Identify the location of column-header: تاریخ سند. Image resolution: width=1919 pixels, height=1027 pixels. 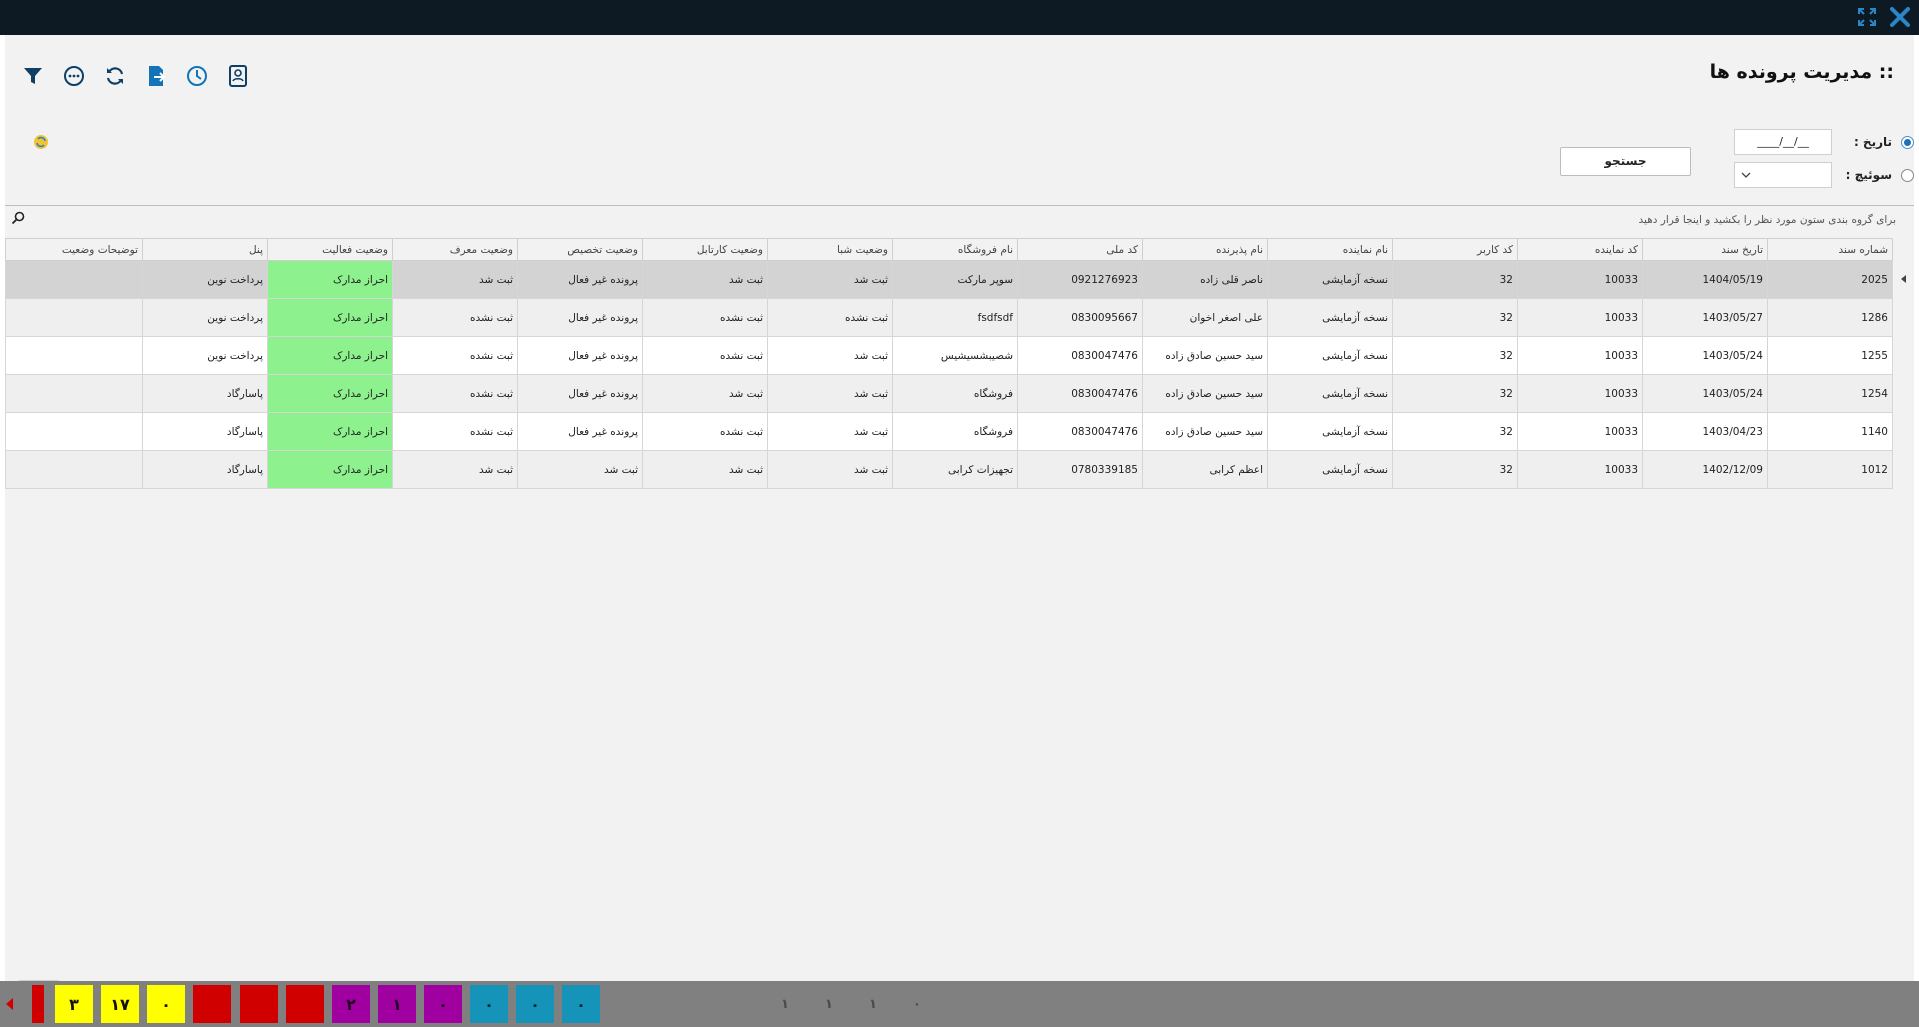
(1705, 249).